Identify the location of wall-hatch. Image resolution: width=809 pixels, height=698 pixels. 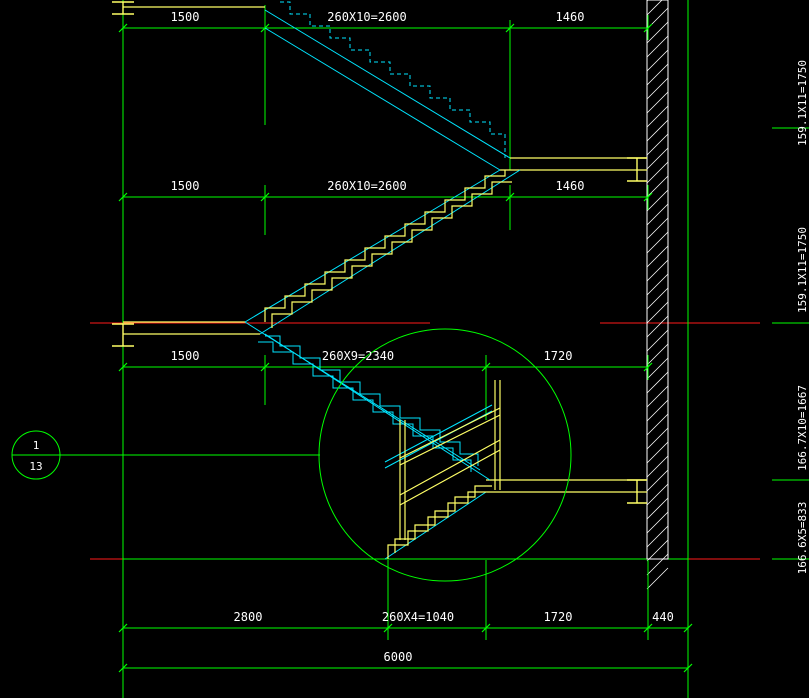
(657, 295).